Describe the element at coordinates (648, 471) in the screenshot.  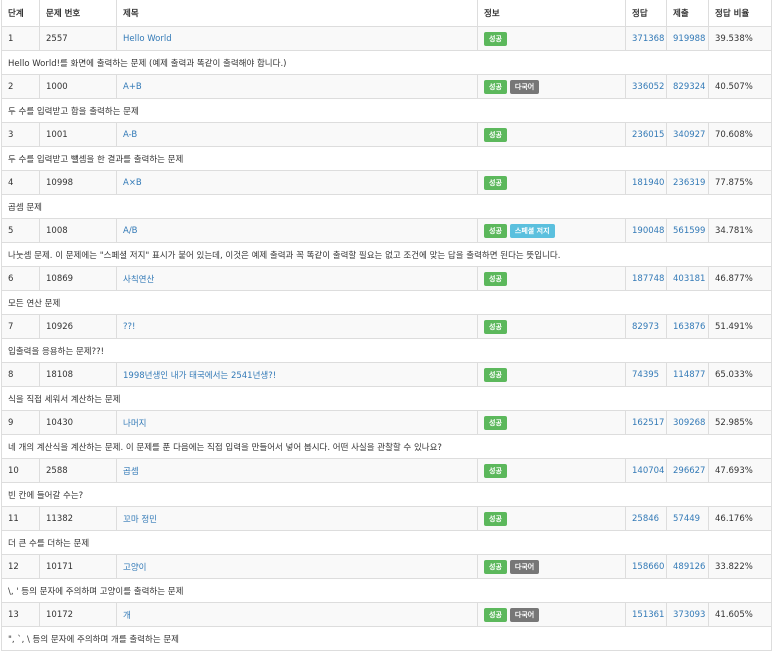
I see `accepted-count-link: 140704` at that location.